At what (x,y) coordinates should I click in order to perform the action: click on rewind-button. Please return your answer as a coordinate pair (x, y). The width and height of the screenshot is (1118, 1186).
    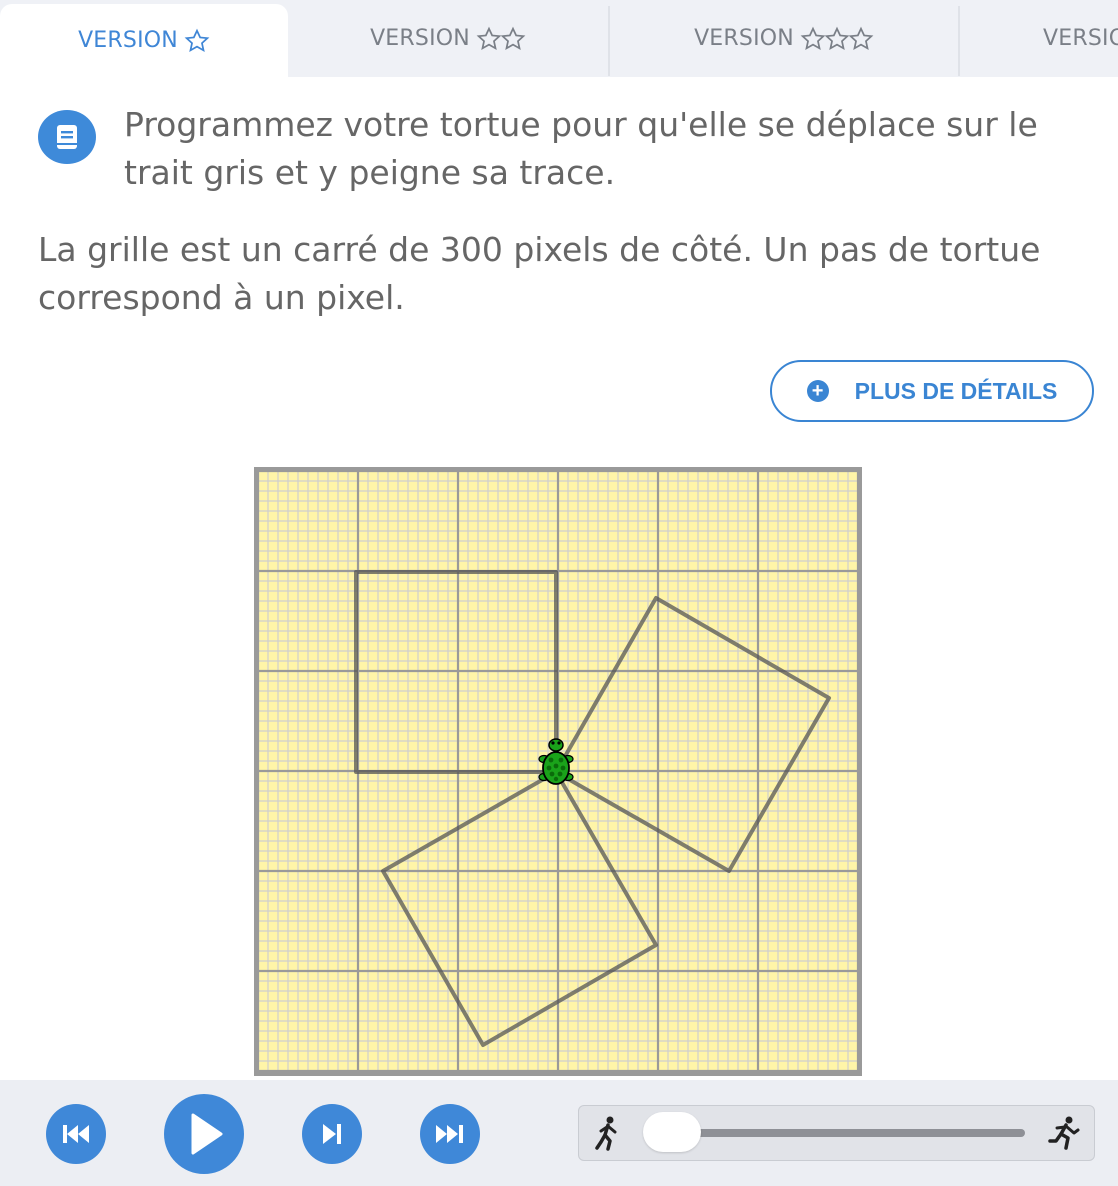
    Looking at the image, I should click on (76, 1134).